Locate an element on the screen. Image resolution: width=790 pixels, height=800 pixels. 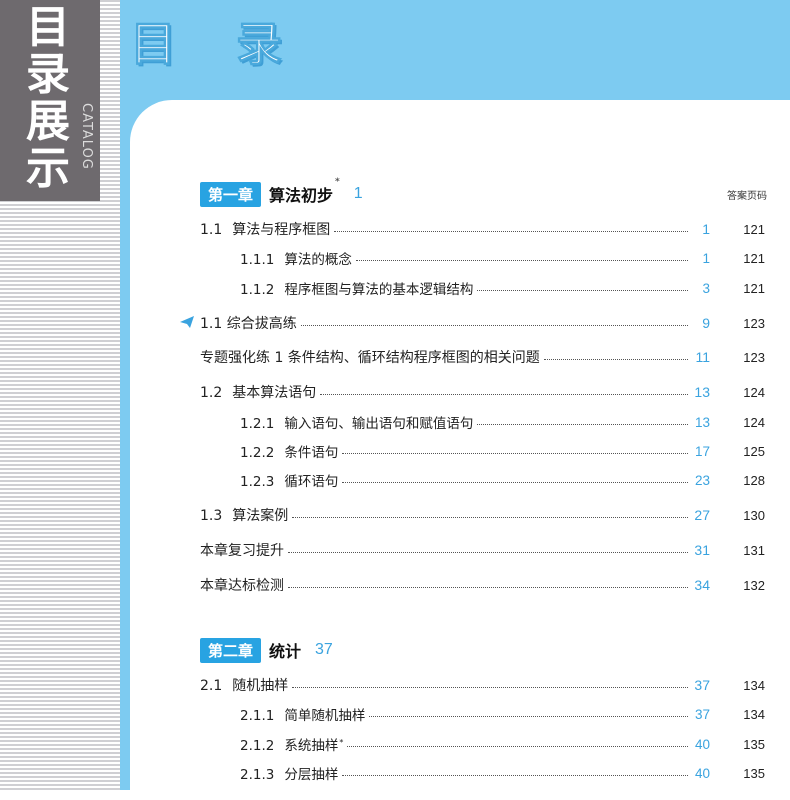
chapter-page: 1 is located at coordinates (358, 193).